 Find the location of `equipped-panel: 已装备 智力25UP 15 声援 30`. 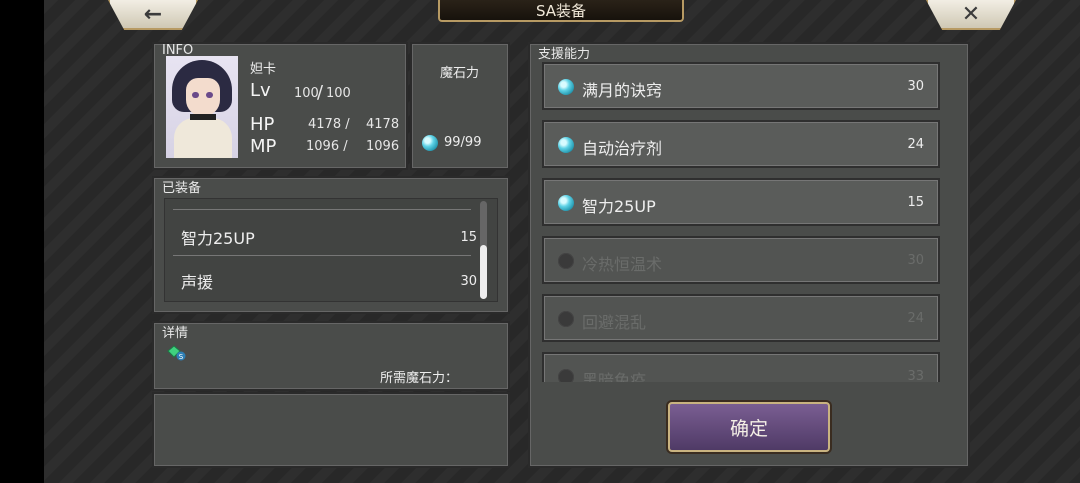

equipped-panel: 已装备 智力25UP 15 声援 30 is located at coordinates (331, 245).